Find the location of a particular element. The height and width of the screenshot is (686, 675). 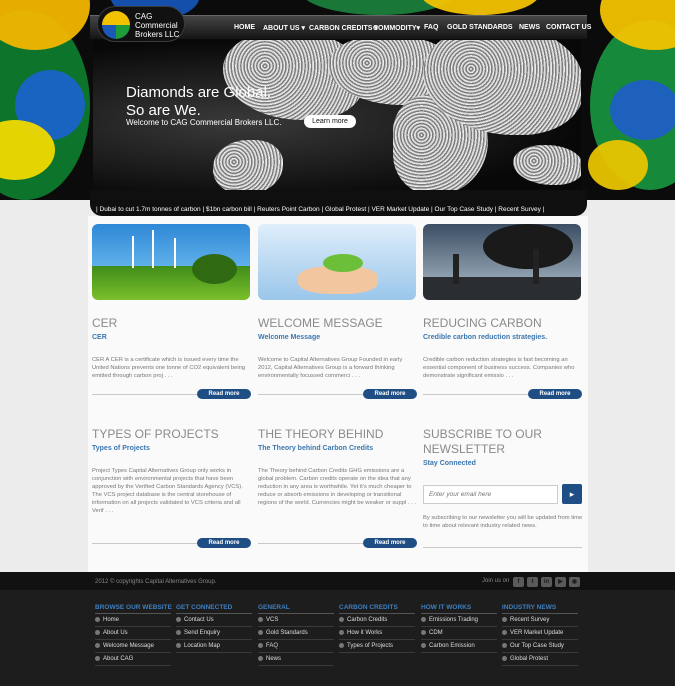

grass-shape is located at coordinates (343, 263).